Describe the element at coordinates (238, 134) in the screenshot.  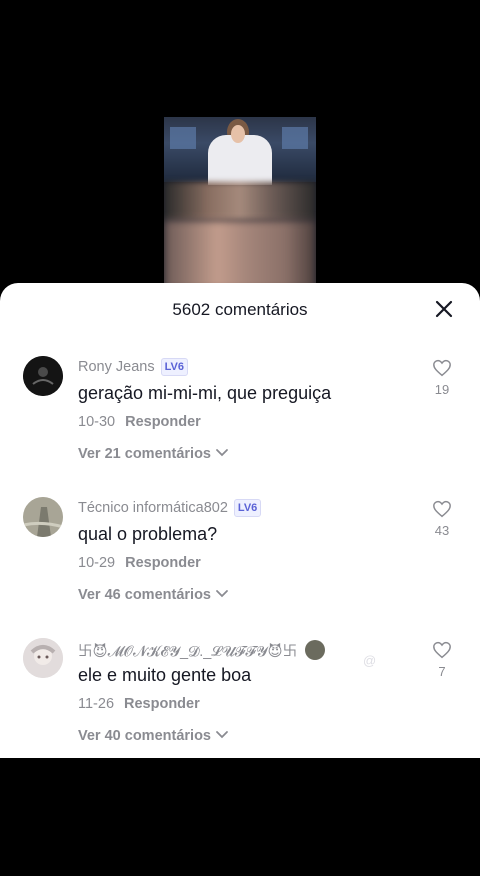
I see `anchor-face` at that location.